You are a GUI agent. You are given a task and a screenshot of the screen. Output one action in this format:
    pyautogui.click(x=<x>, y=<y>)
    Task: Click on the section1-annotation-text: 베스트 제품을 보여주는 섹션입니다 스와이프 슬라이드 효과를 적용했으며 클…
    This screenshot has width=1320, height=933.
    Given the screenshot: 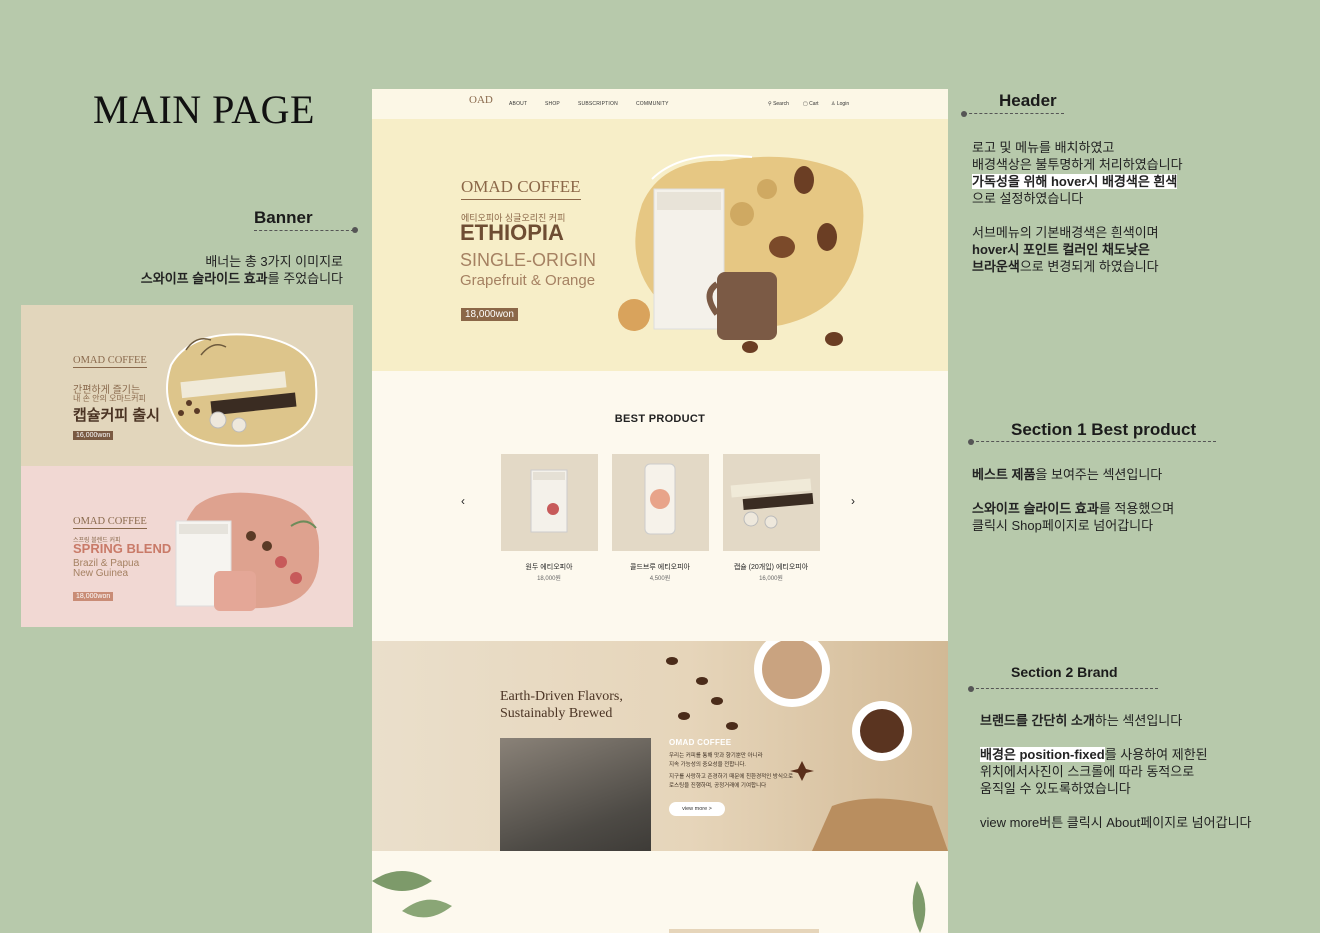 What is the action you would take?
    pyautogui.click(x=1073, y=500)
    